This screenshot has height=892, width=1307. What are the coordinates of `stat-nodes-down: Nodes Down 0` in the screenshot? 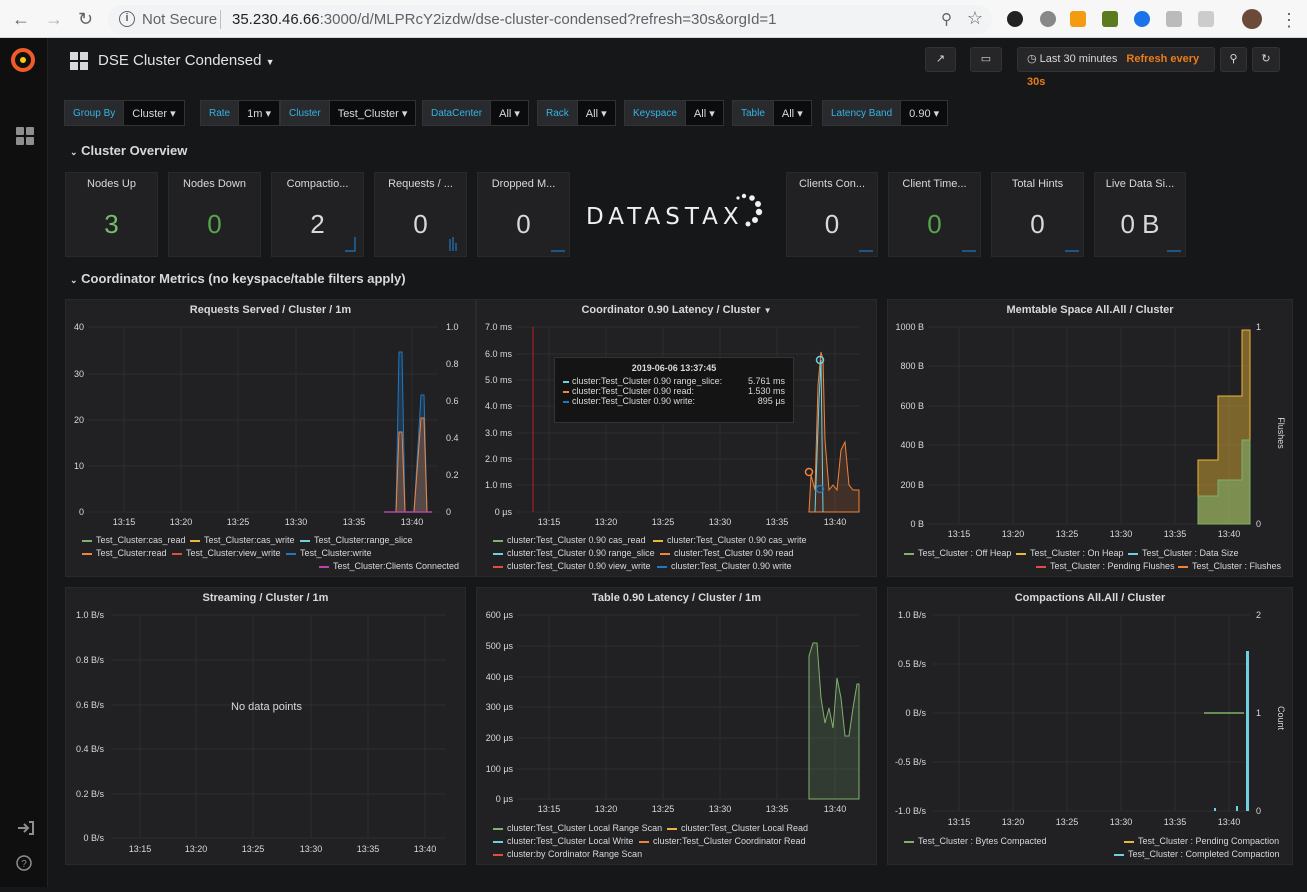 It's located at (214, 214).